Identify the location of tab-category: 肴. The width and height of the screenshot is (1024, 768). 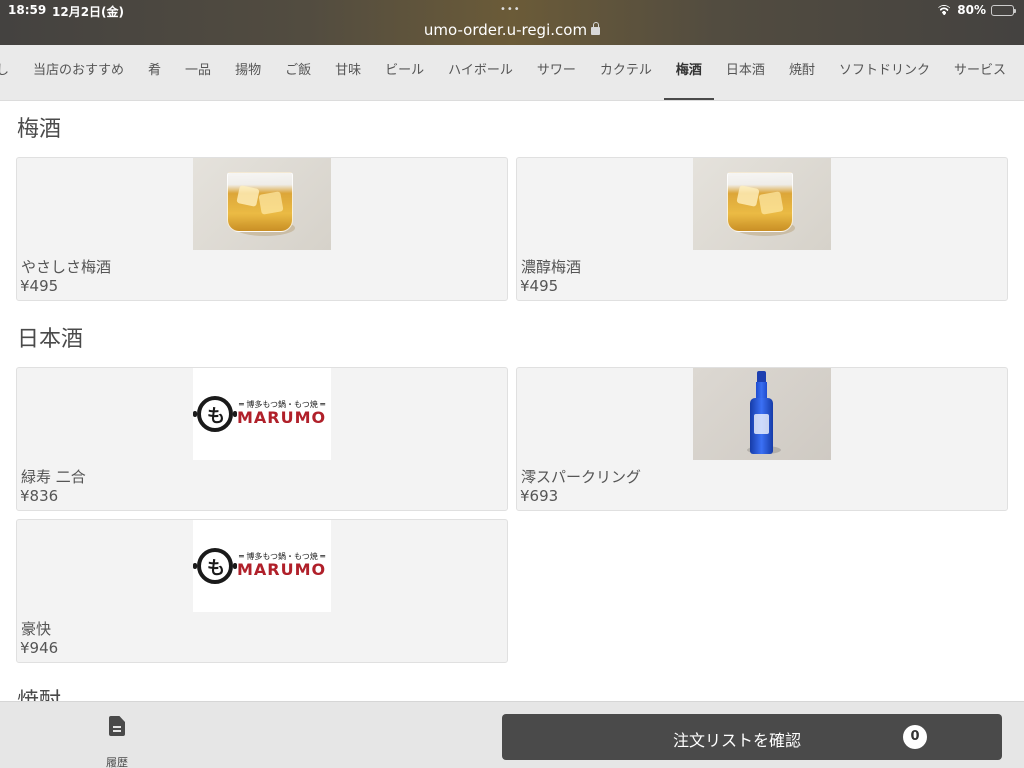
(154, 72).